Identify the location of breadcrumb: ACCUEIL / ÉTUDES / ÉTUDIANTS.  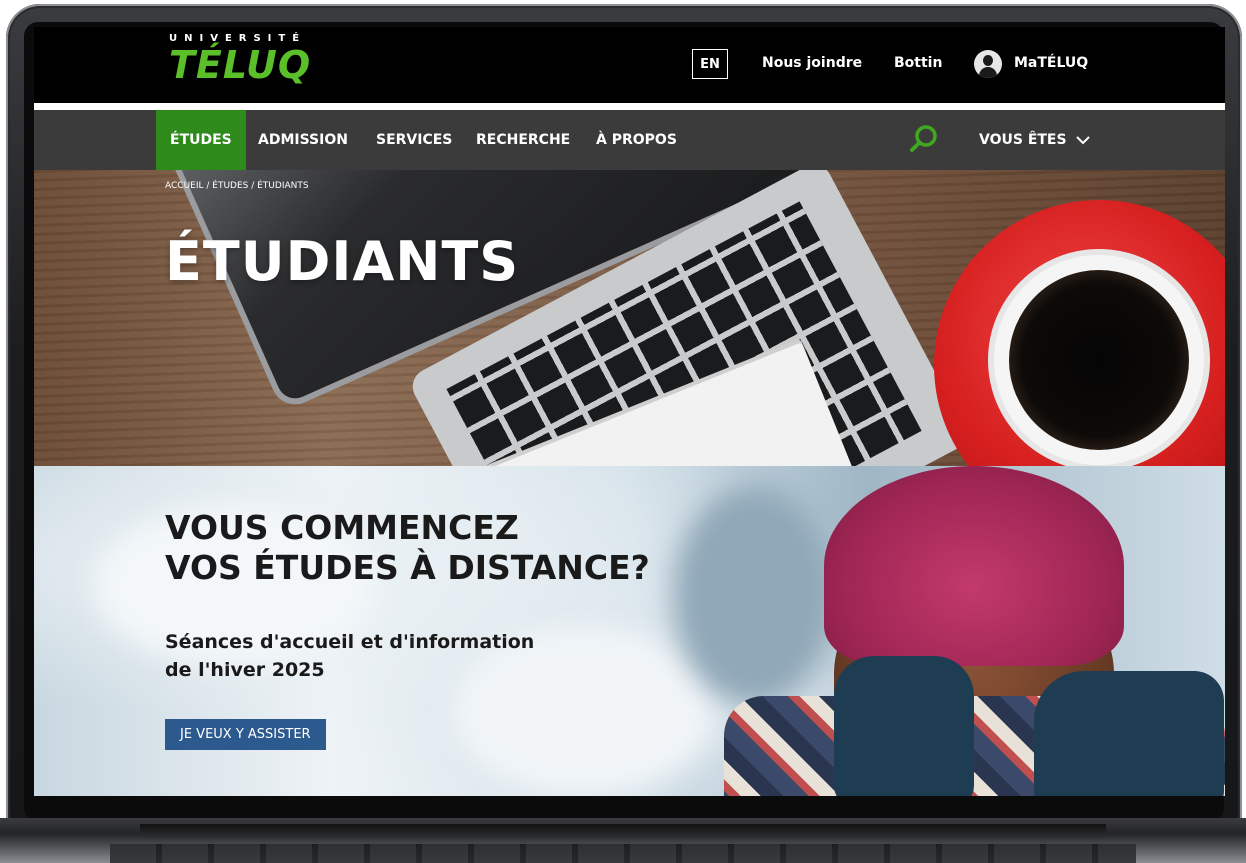
(237, 186).